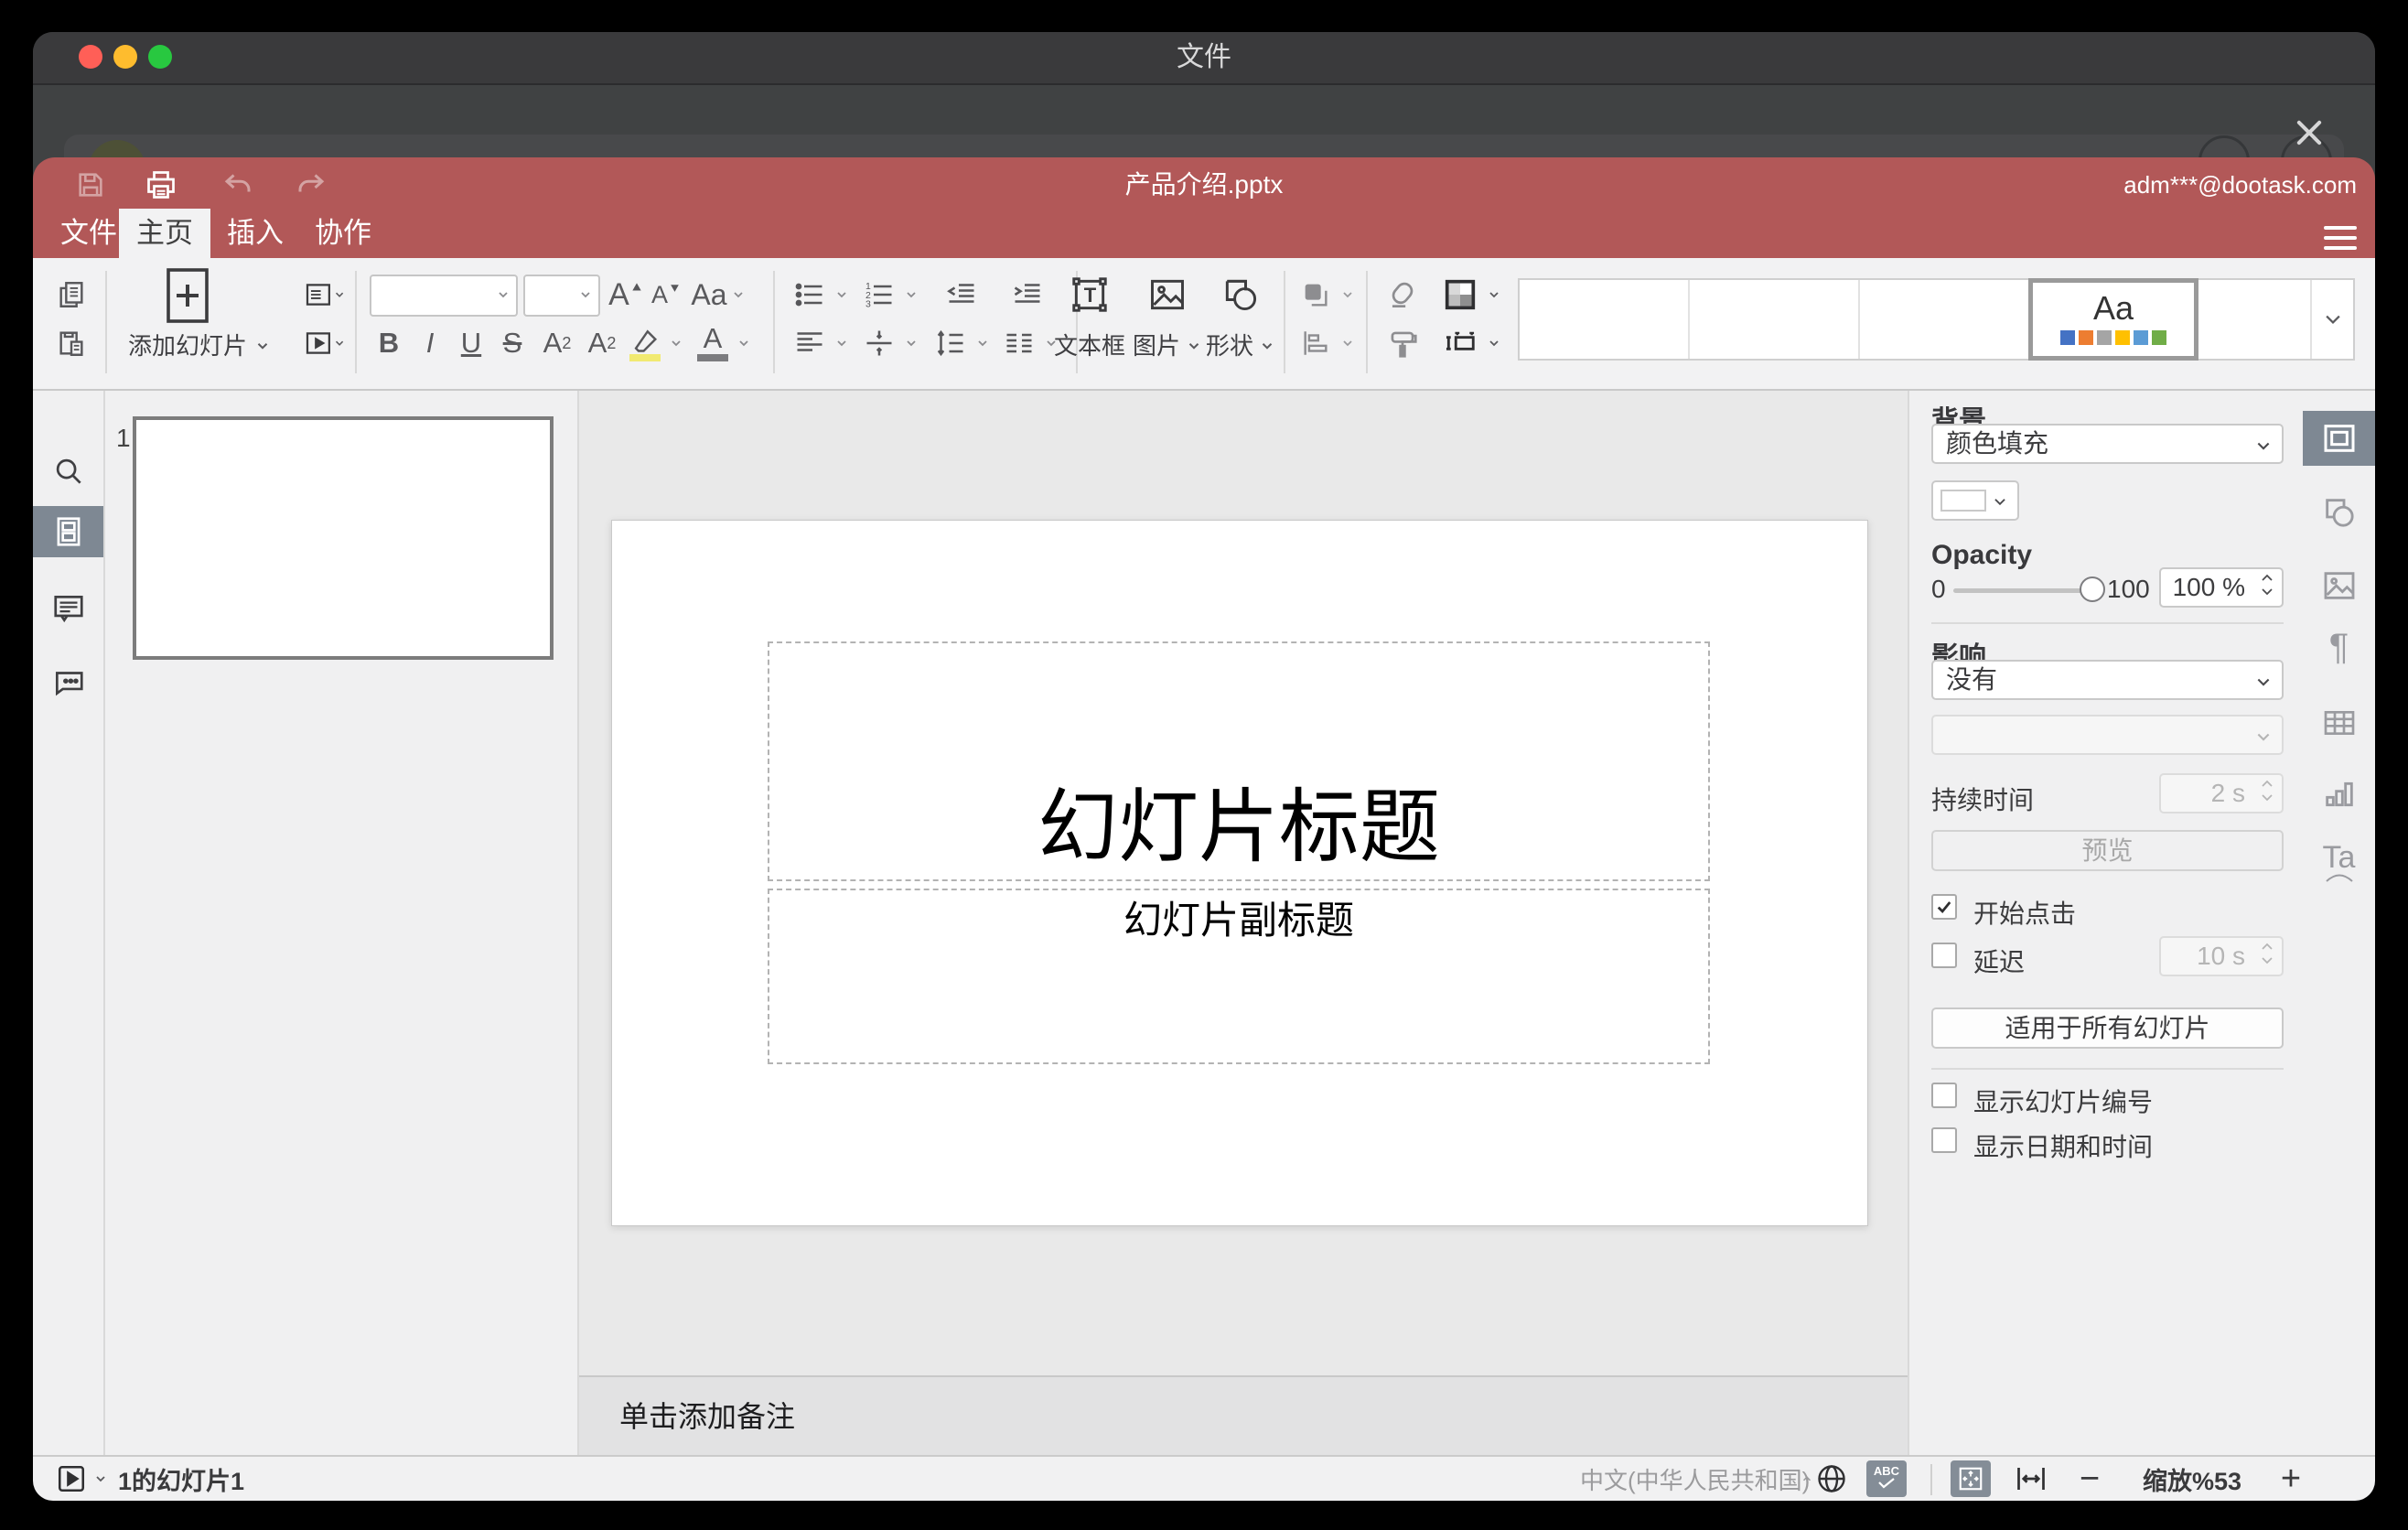 Image resolution: width=2408 pixels, height=1530 pixels. I want to click on underline-icon: U, so click(471, 343).